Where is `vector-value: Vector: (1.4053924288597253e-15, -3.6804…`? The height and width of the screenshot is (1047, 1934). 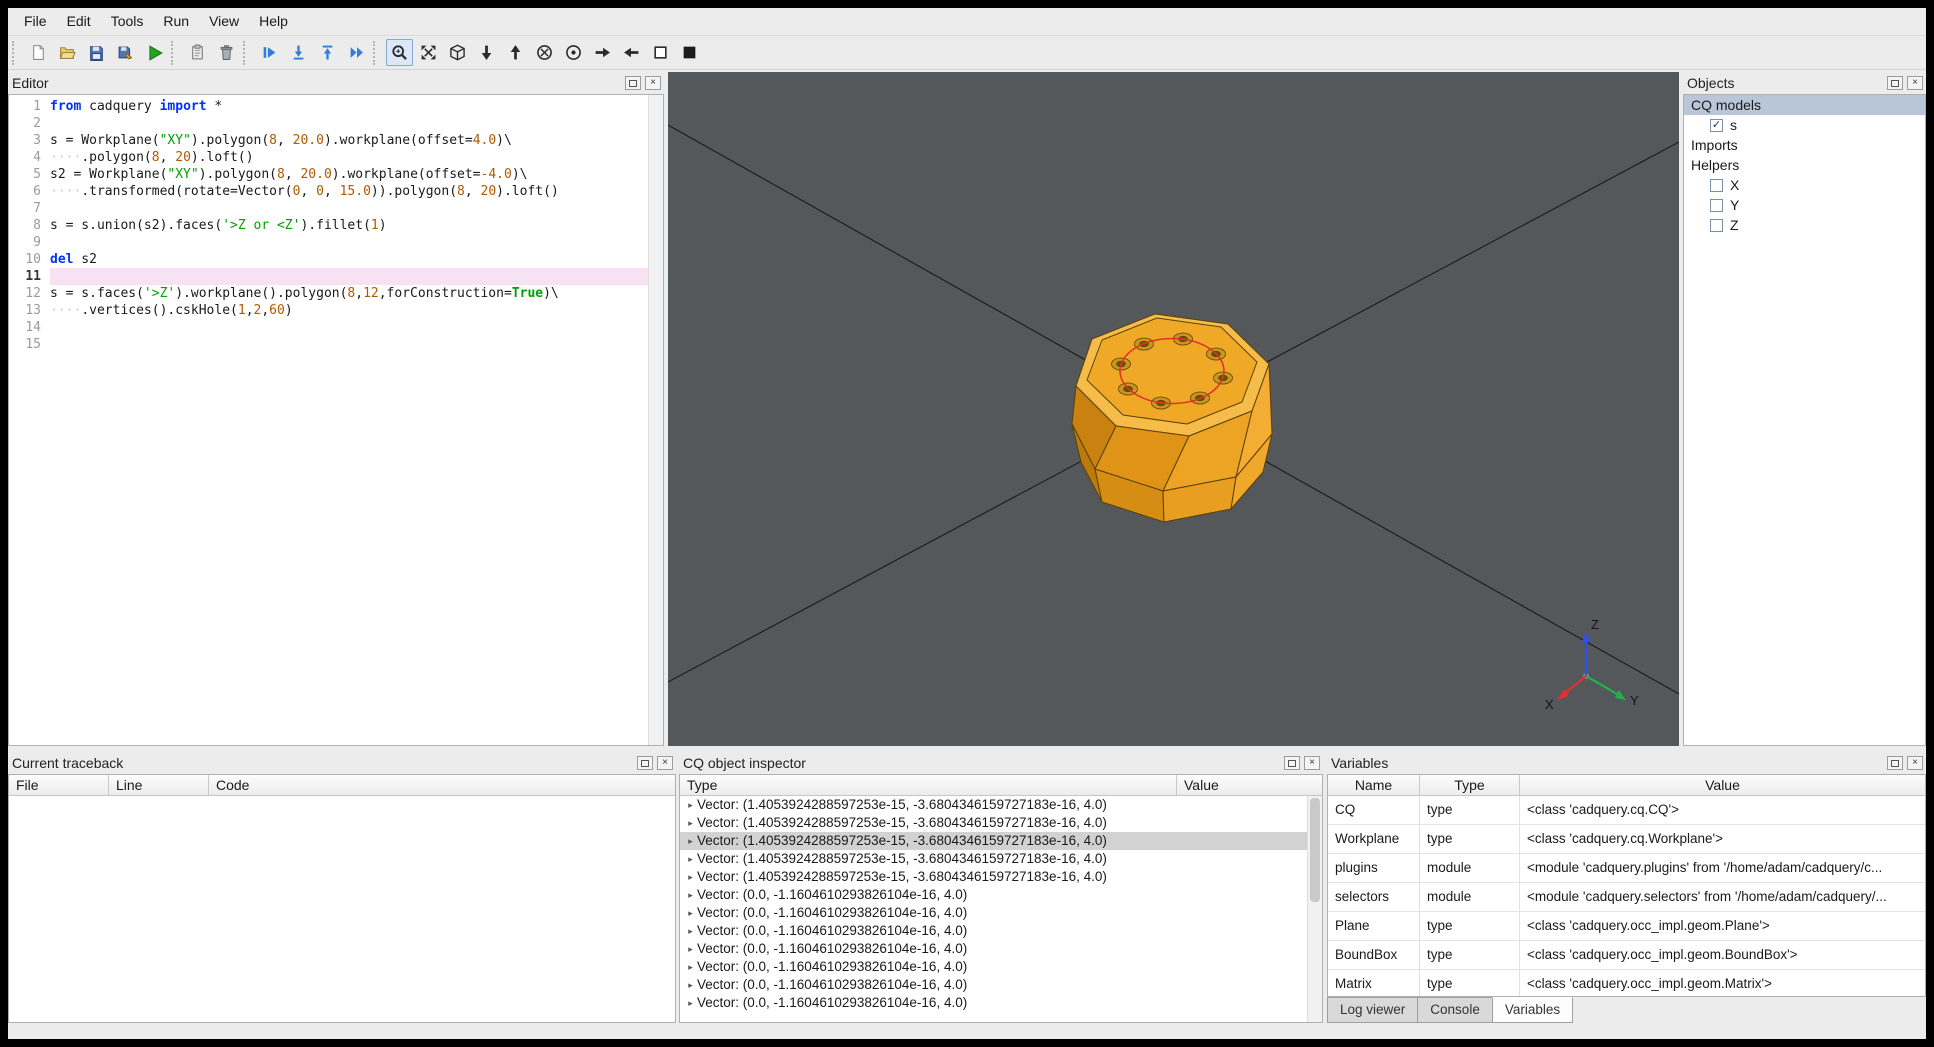 vector-value: Vector: (1.4053924288597253e-15, -3.6804… is located at coordinates (902, 804).